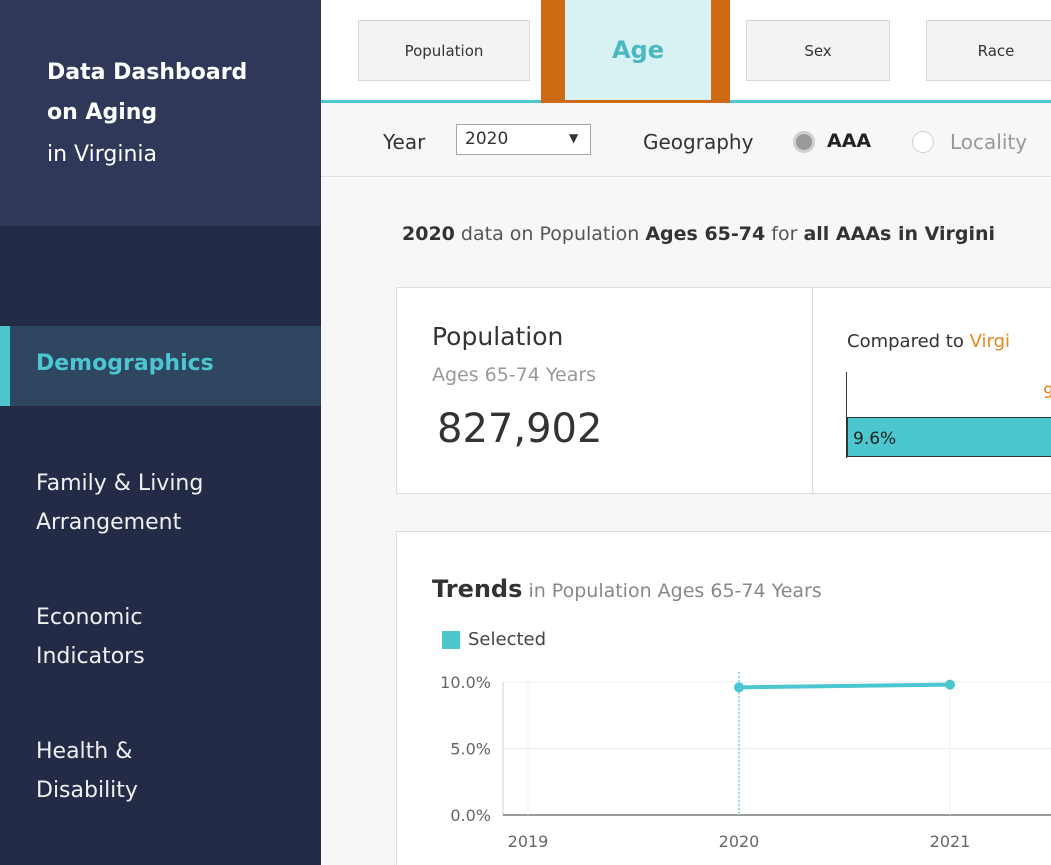 The image size is (1051, 865). I want to click on sidebar-item-label: Arrangement, so click(109, 522).